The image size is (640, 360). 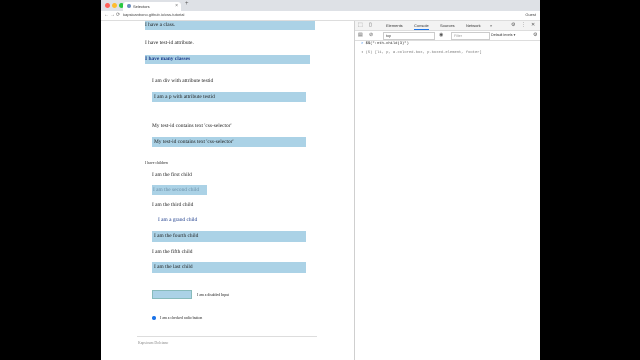 I want to click on sidebar-toggle-icon: ▤, so click(x=360, y=35).